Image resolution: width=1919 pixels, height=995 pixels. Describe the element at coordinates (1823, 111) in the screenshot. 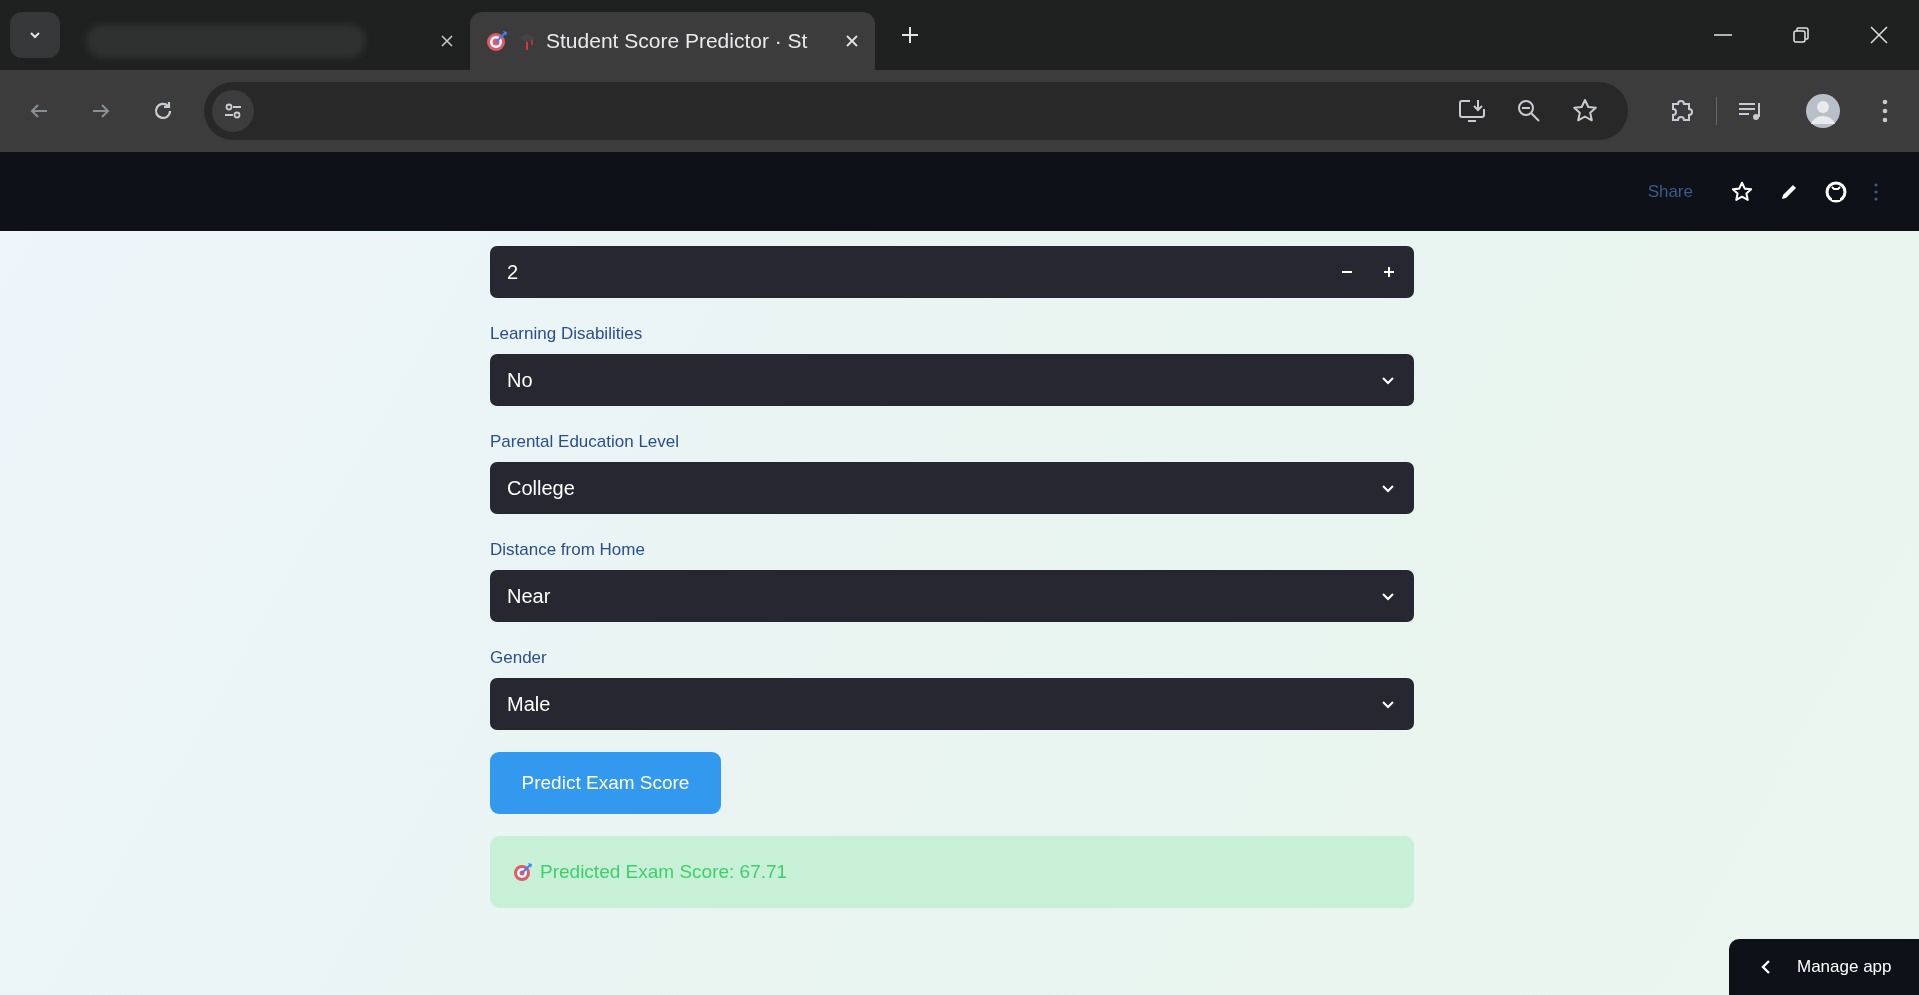

I see `avatar-icon` at that location.